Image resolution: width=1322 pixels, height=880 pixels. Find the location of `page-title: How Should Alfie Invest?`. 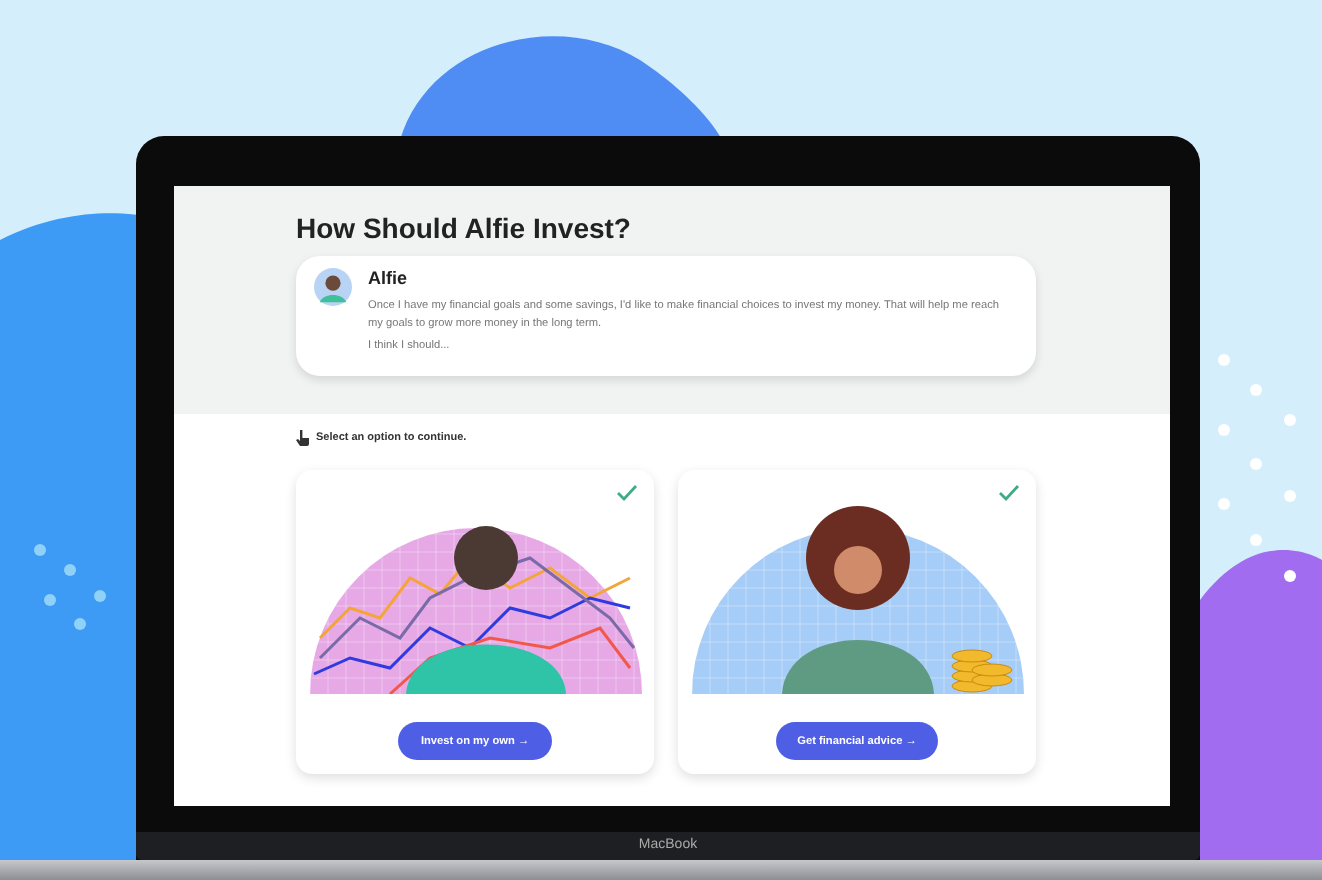

page-title: How Should Alfie Invest? is located at coordinates (464, 228).